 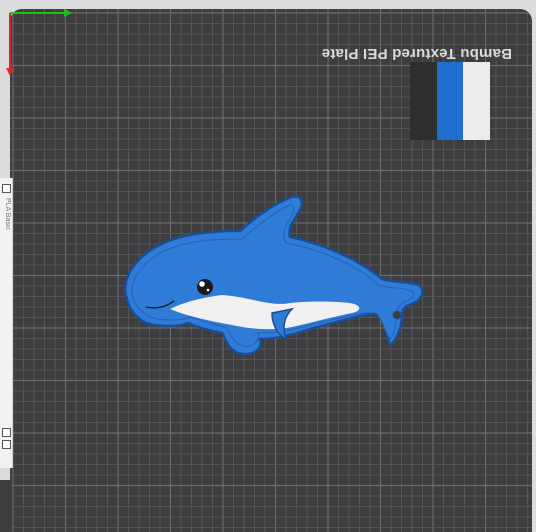 What do you see at coordinates (202, 284) in the screenshot?
I see `dolphin-eye-highlight` at bounding box center [202, 284].